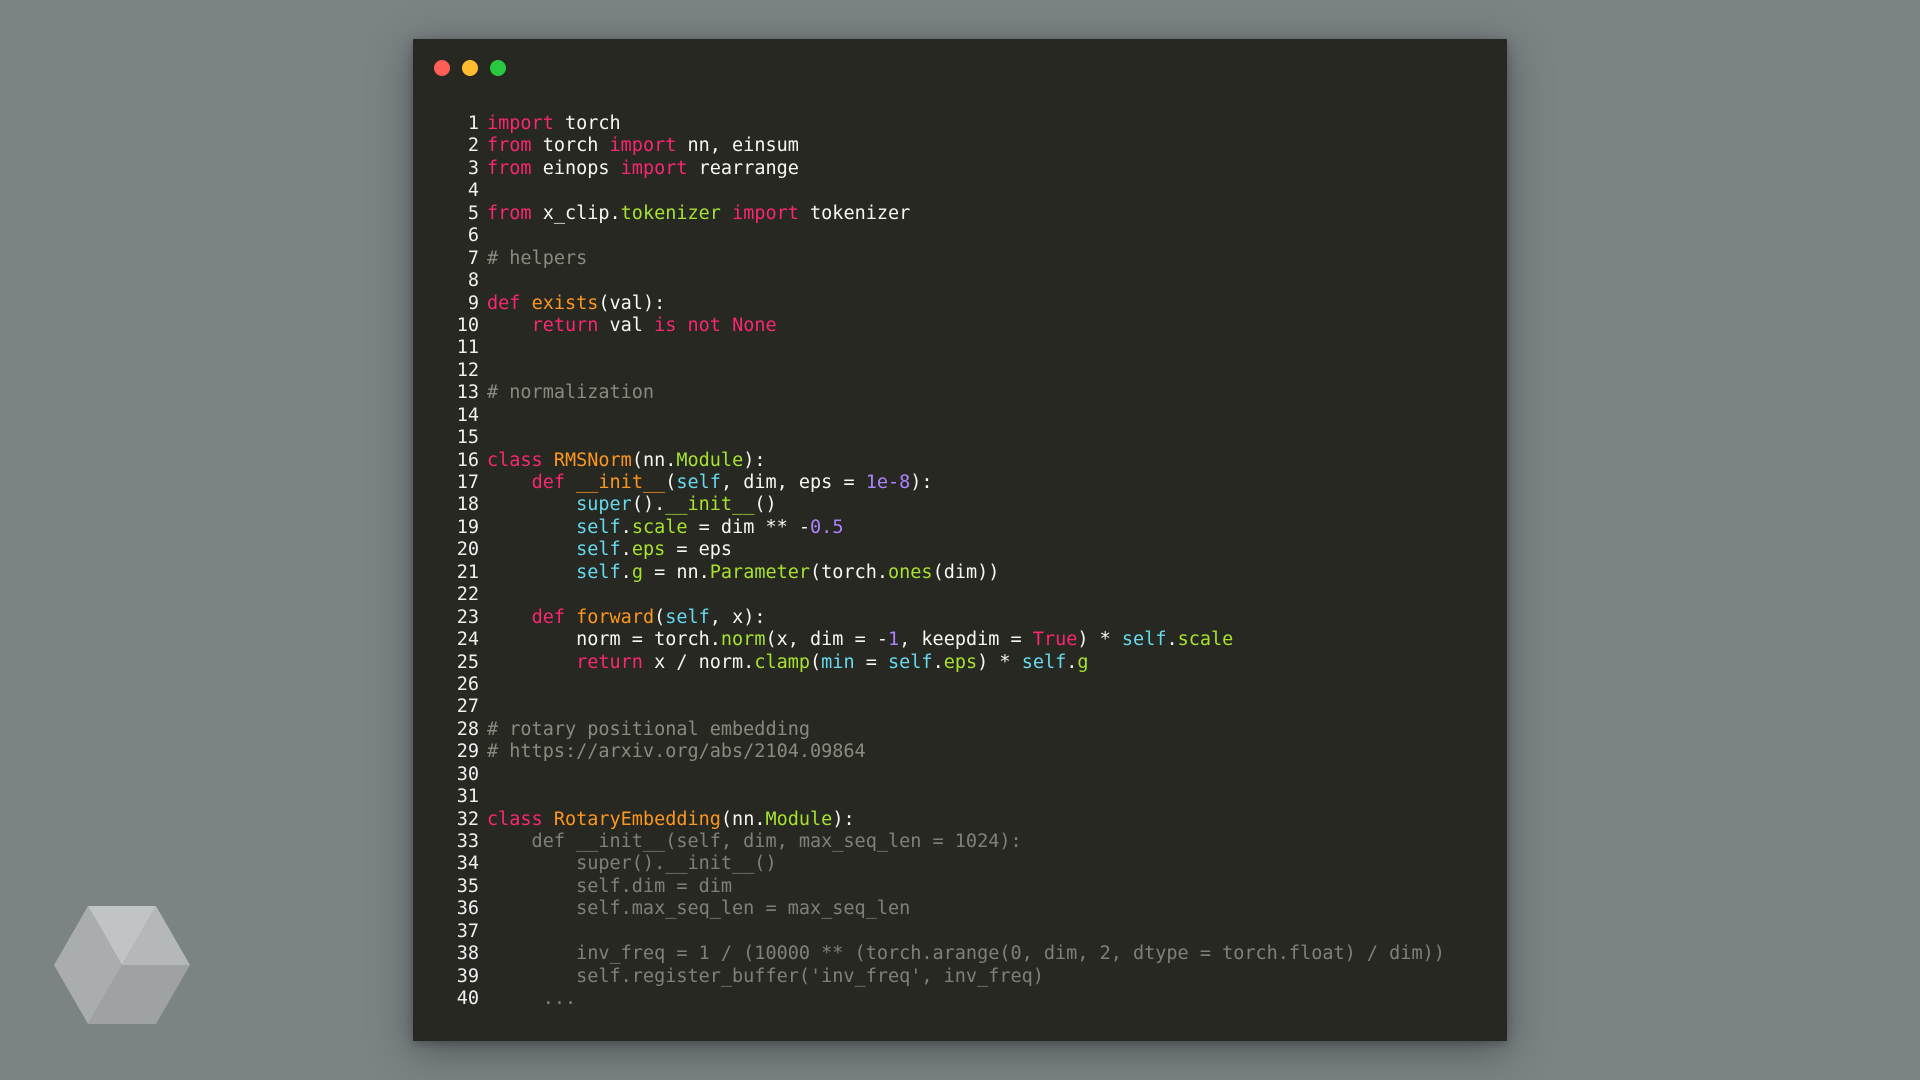  Describe the element at coordinates (944, 461) in the screenshot. I see `code-line: 16 class RMSNorm(nn.Module):` at that location.